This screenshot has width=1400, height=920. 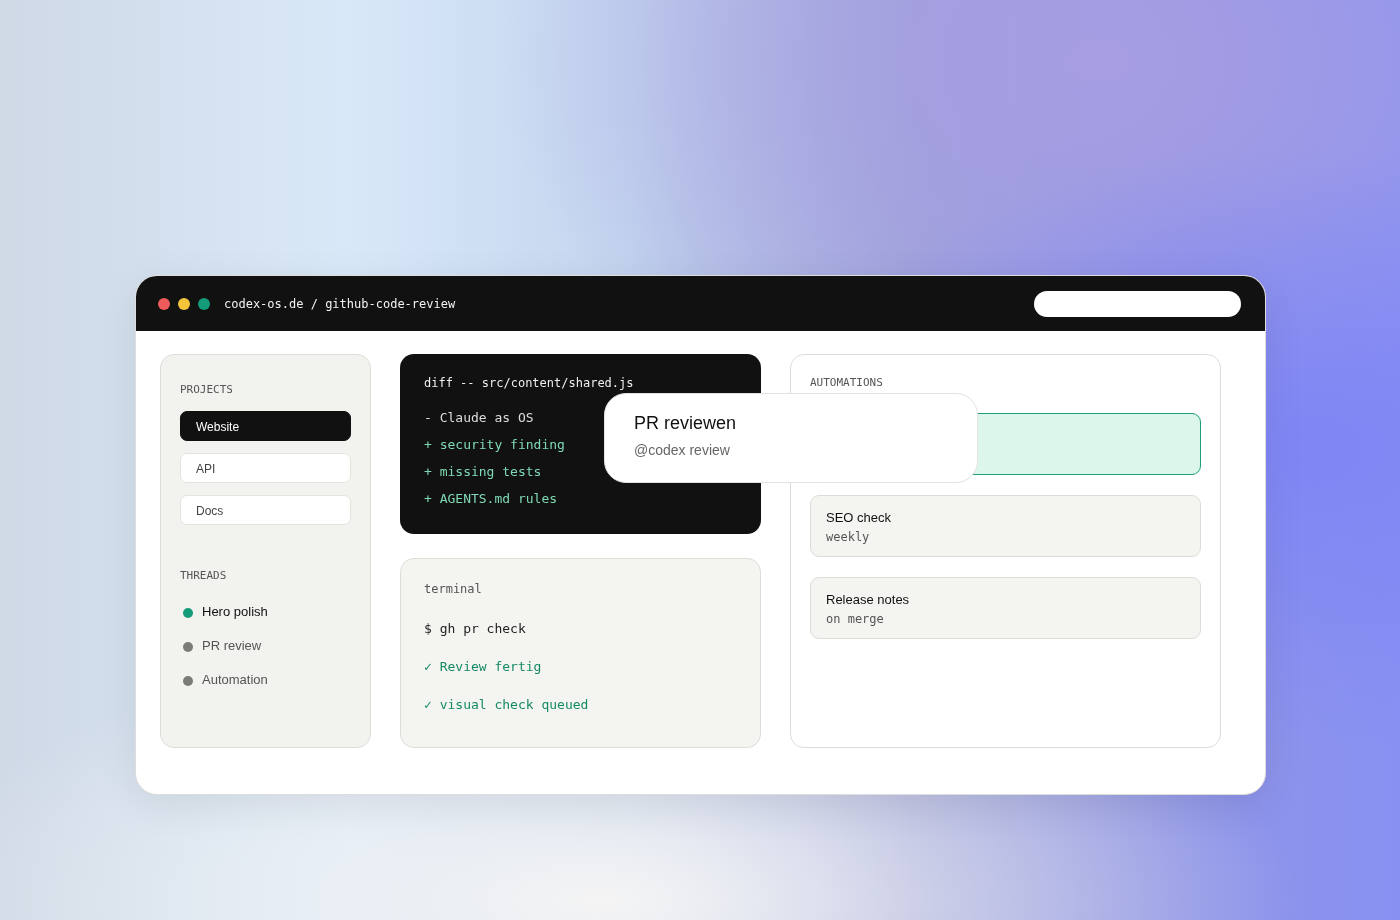 I want to click on diff-line: - Claude as OS, so click(x=479, y=418).